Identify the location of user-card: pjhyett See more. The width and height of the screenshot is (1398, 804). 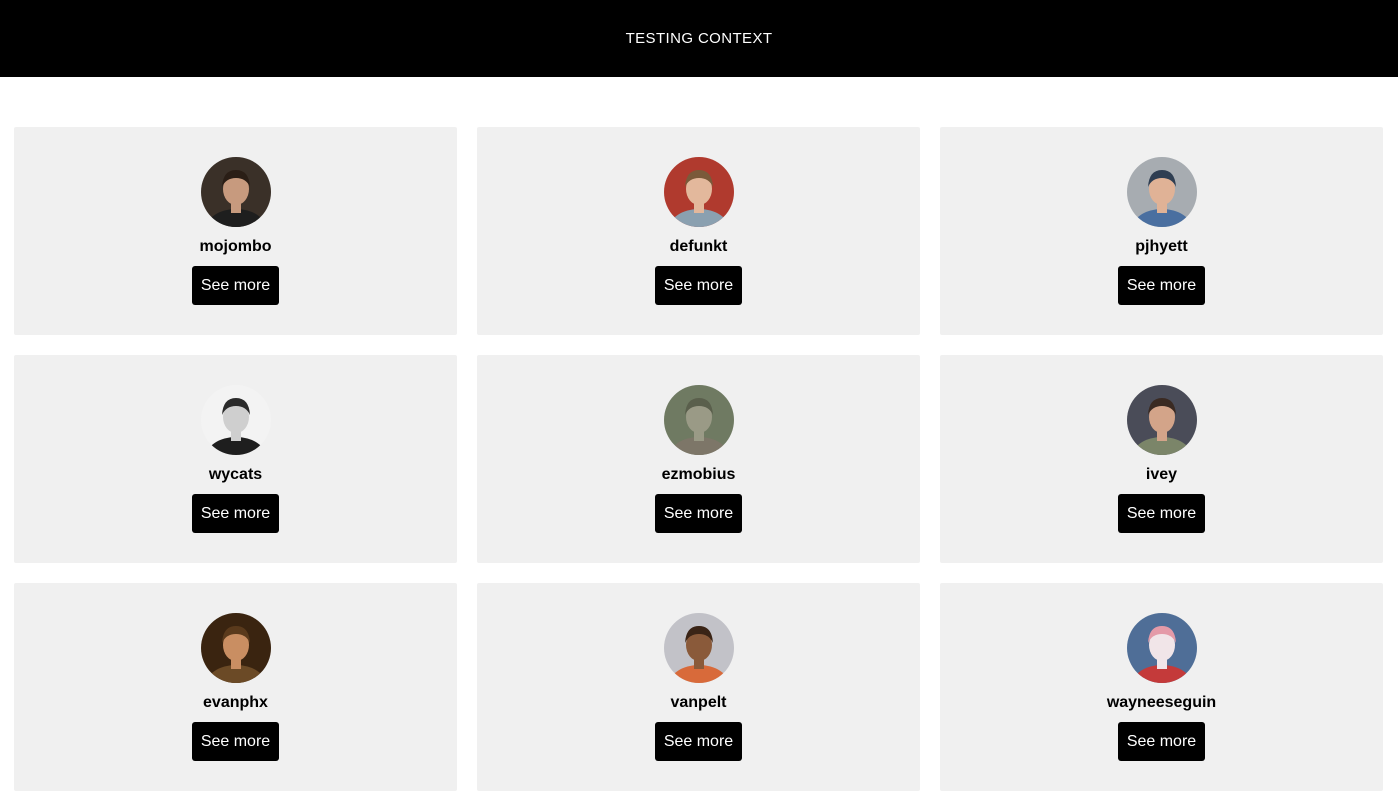
(1161, 231).